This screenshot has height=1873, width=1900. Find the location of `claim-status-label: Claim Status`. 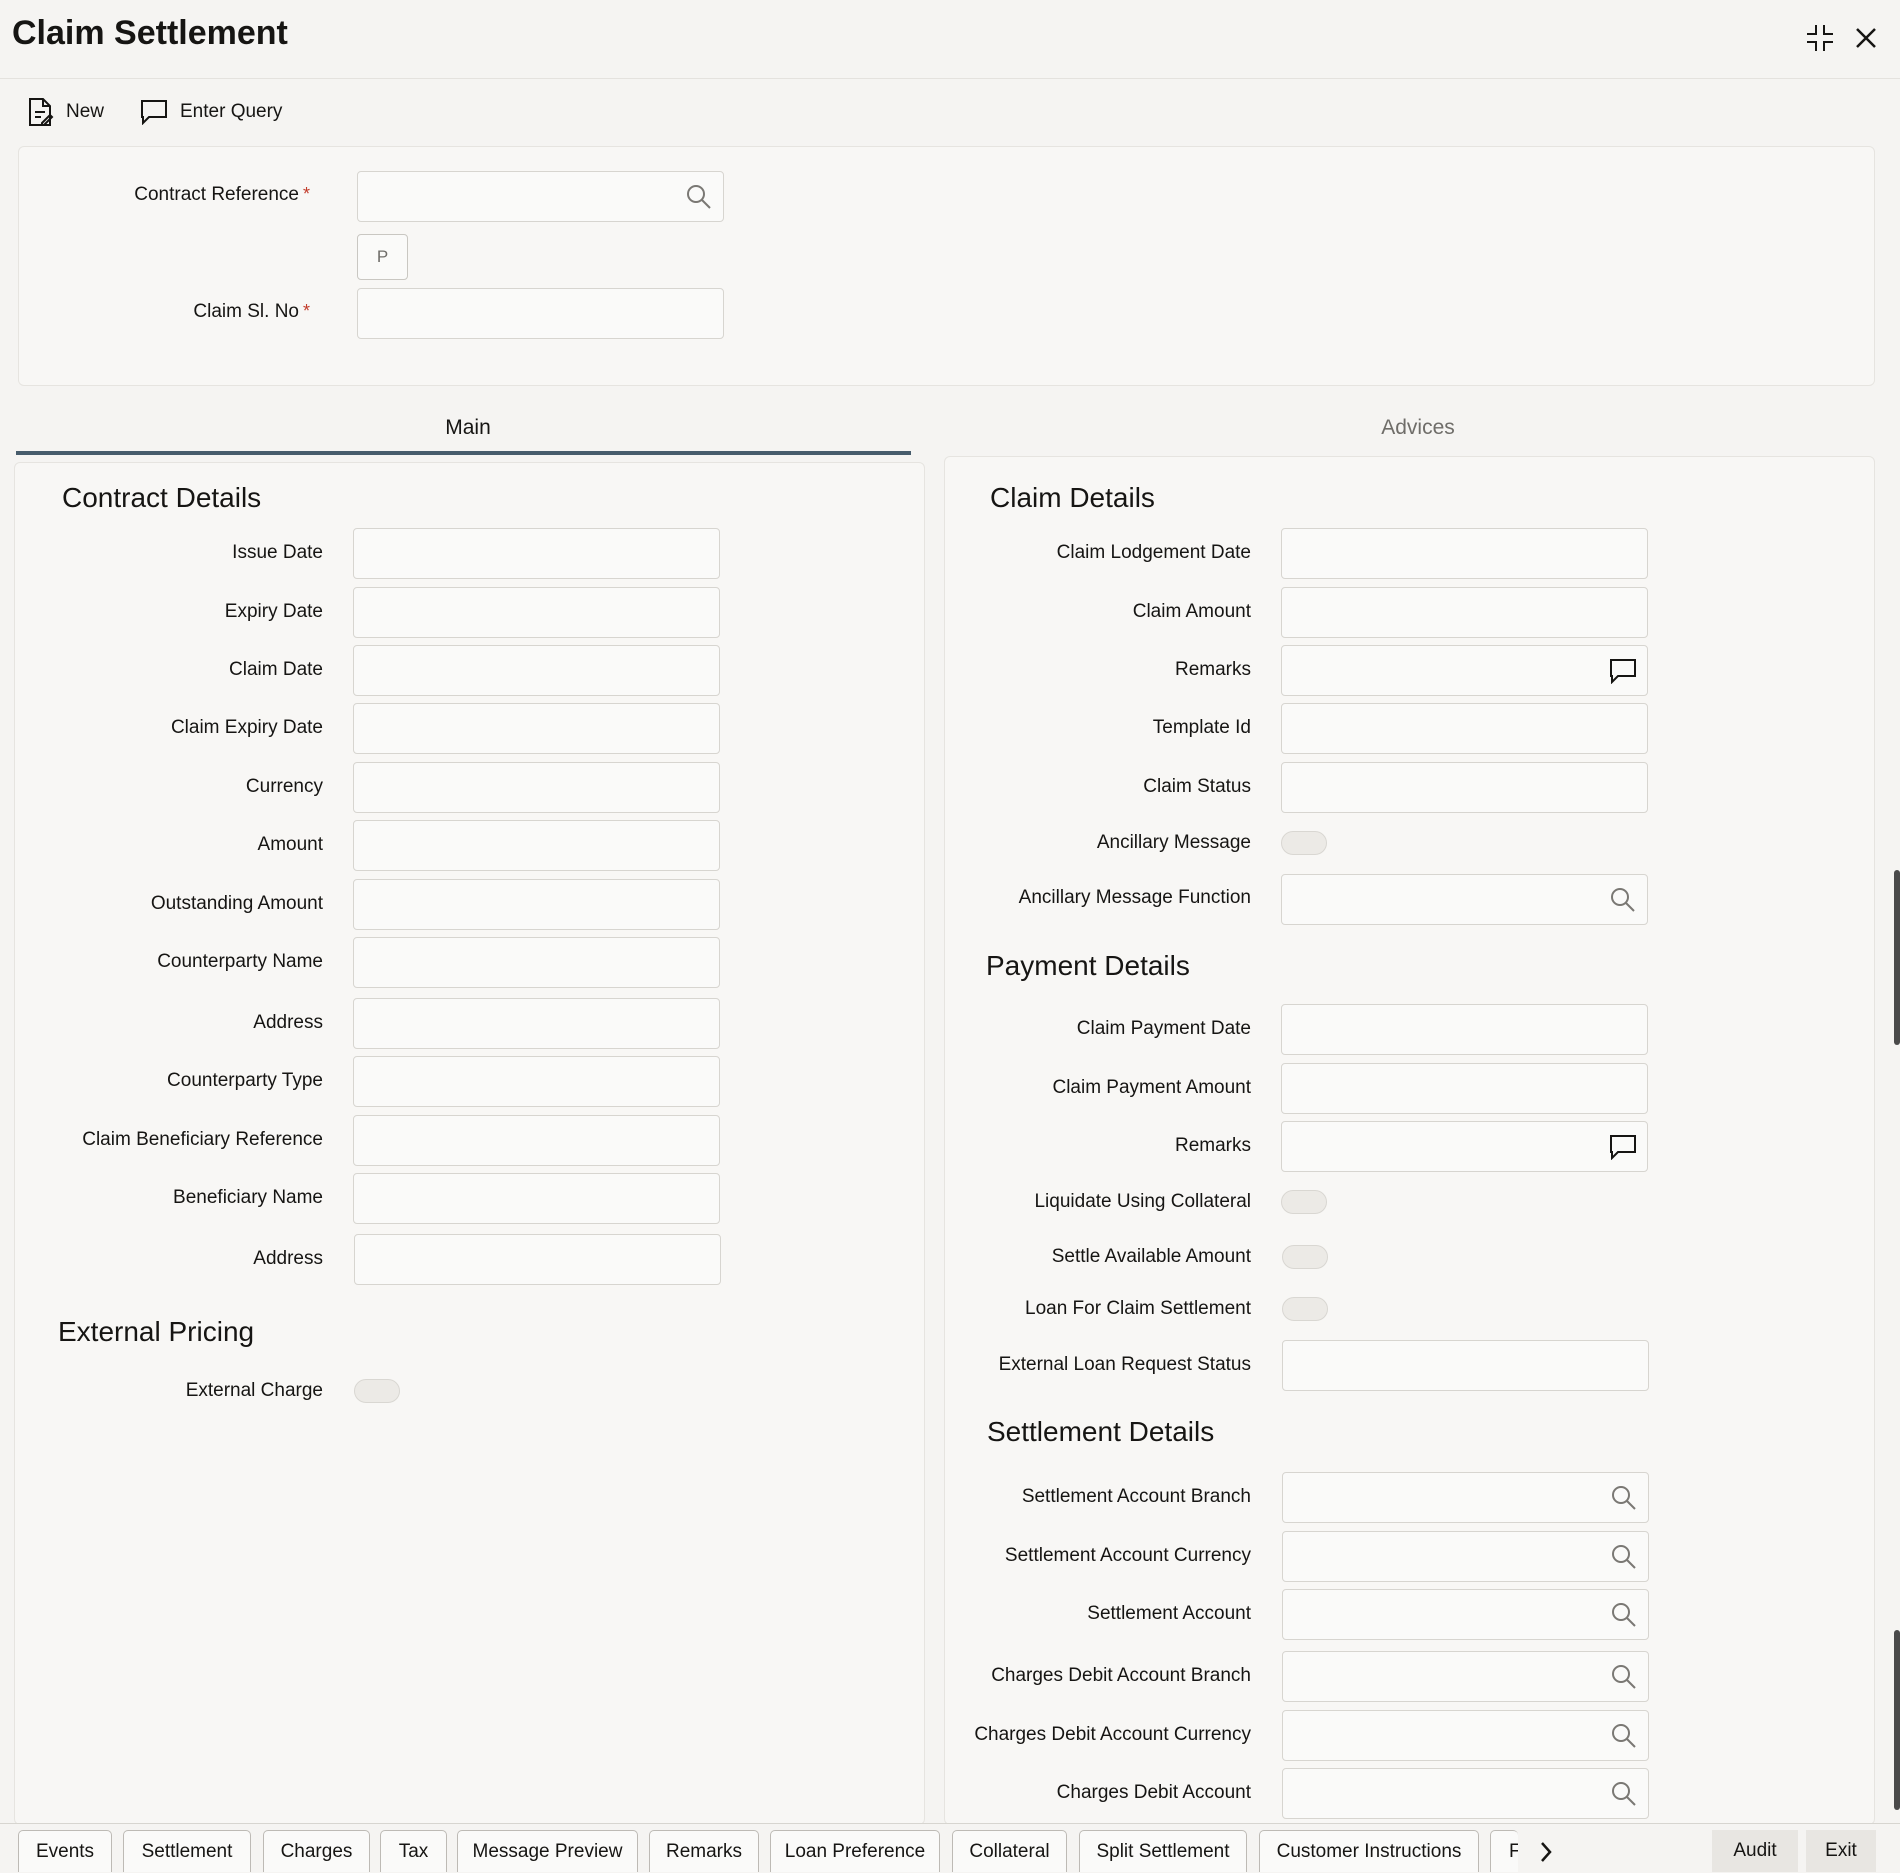

claim-status-label: Claim Status is located at coordinates (1197, 786).